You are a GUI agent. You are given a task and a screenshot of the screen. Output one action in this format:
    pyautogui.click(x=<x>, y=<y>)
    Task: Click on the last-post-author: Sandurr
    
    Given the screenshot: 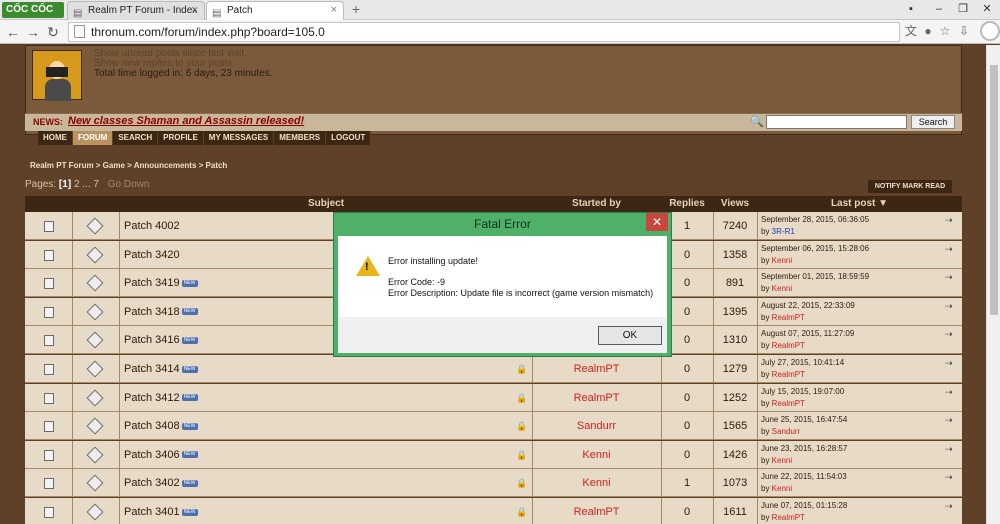 What is the action you would take?
    pyautogui.click(x=786, y=431)
    